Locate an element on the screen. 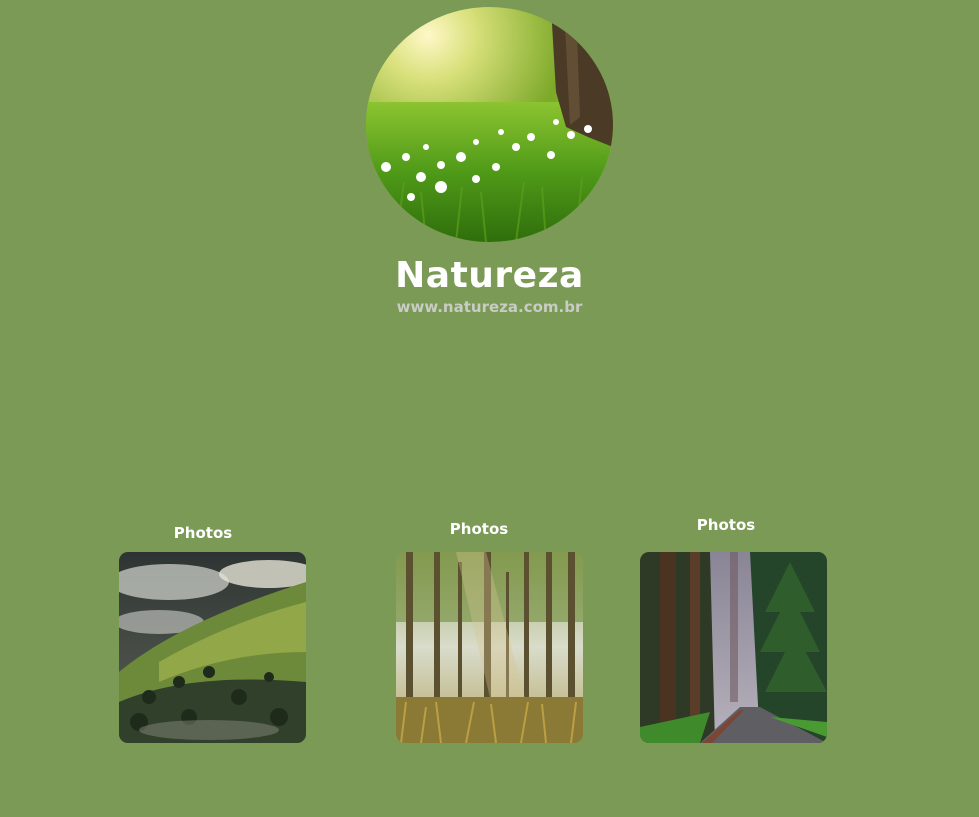 The image size is (979, 817). photos-label-3: Photos is located at coordinates (726, 525).